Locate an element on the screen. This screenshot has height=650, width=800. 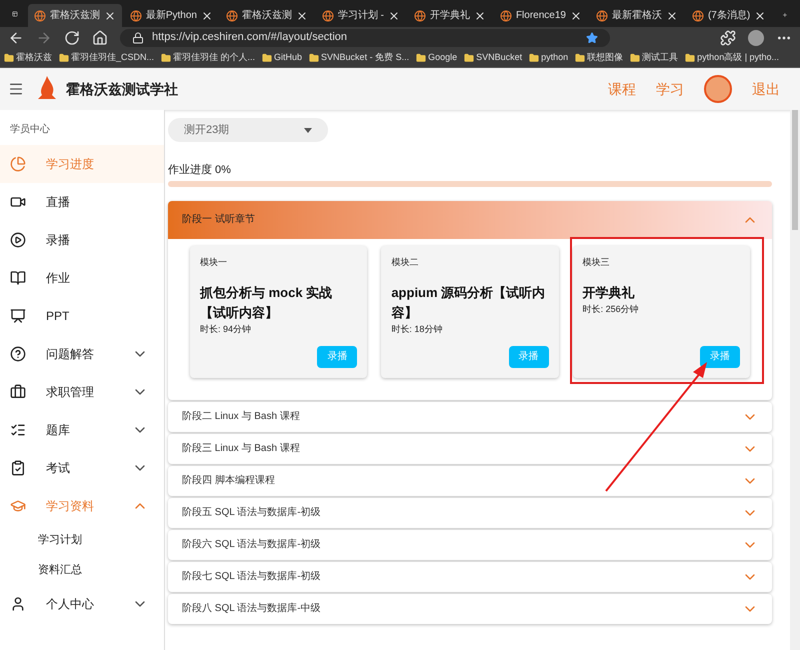
back-icon is located at coordinates (16, 38).